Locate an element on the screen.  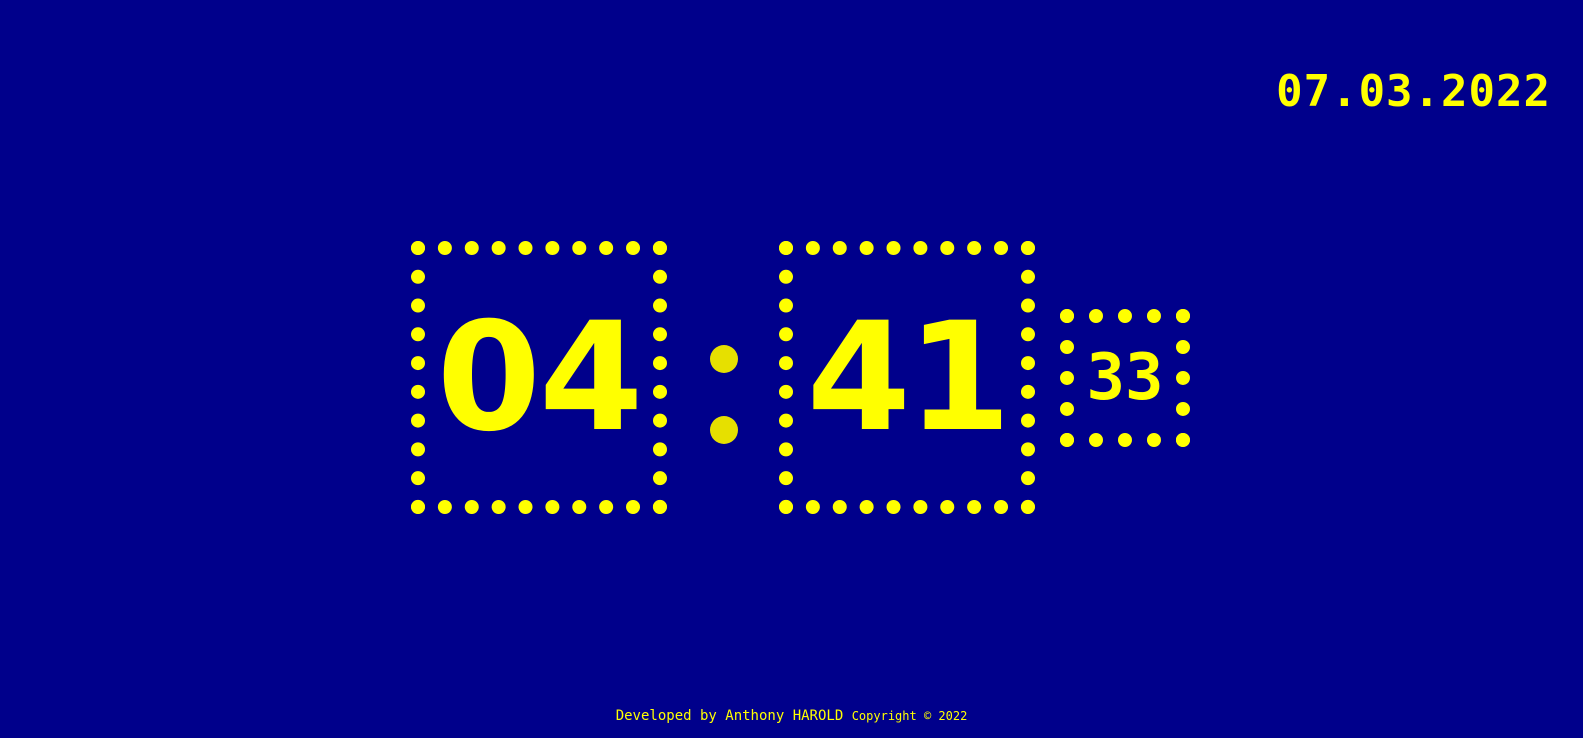
developer-credit: Developed by Anthony HAROLD is located at coordinates (729, 716).